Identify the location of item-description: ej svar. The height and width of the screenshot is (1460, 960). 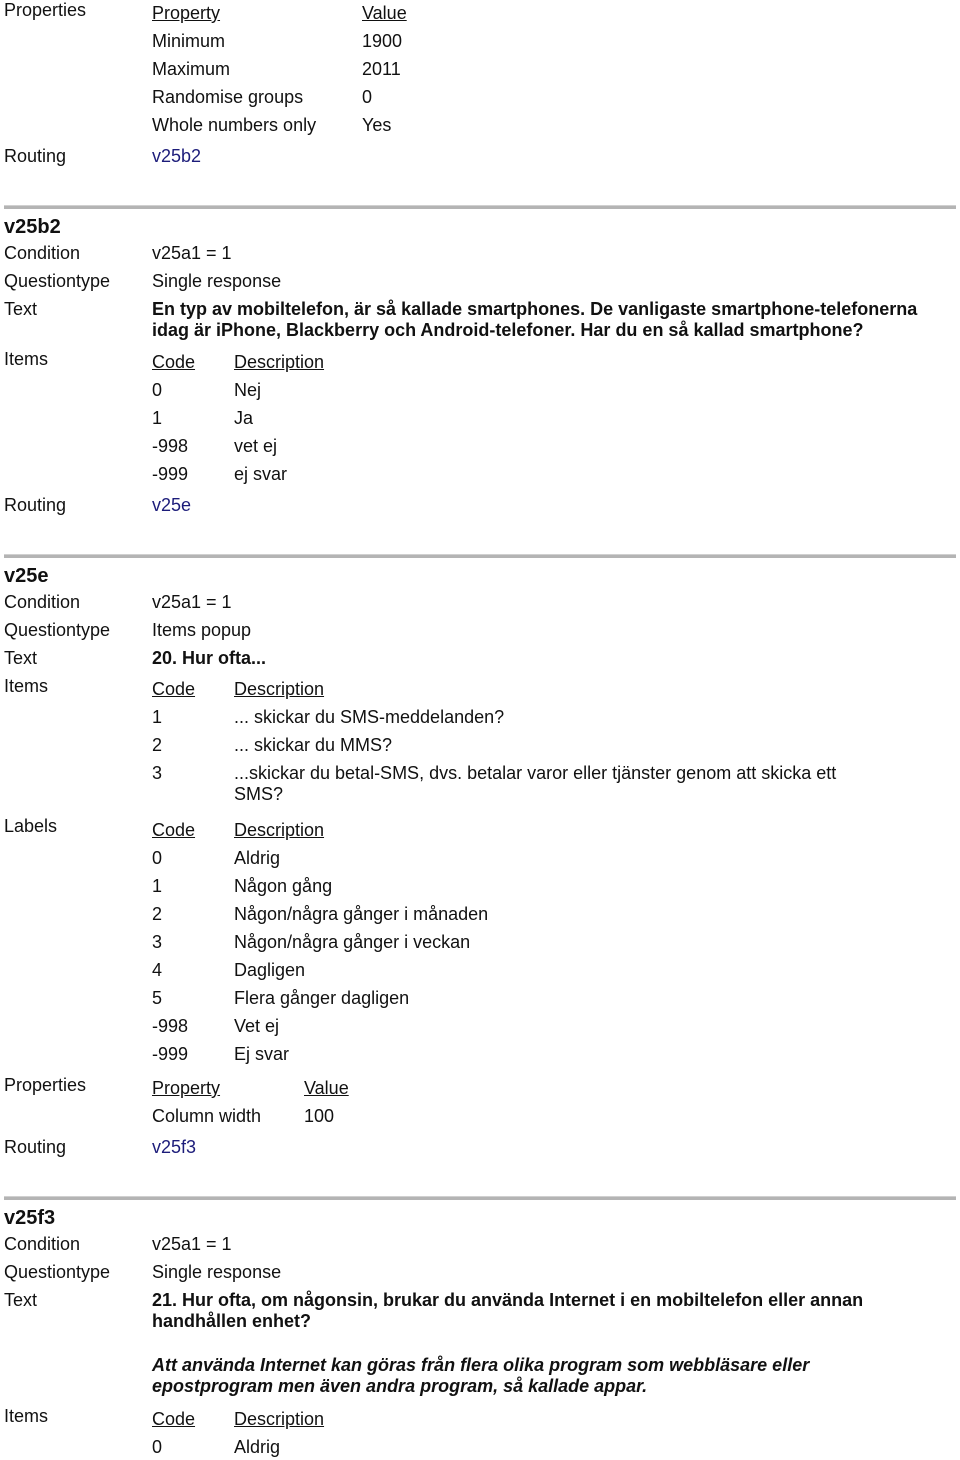
(261, 474).